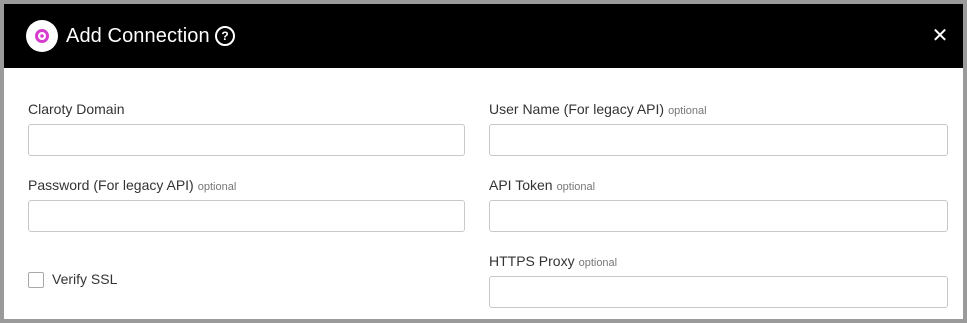  What do you see at coordinates (36, 280) in the screenshot?
I see `verify-ssl-checkbox` at bounding box center [36, 280].